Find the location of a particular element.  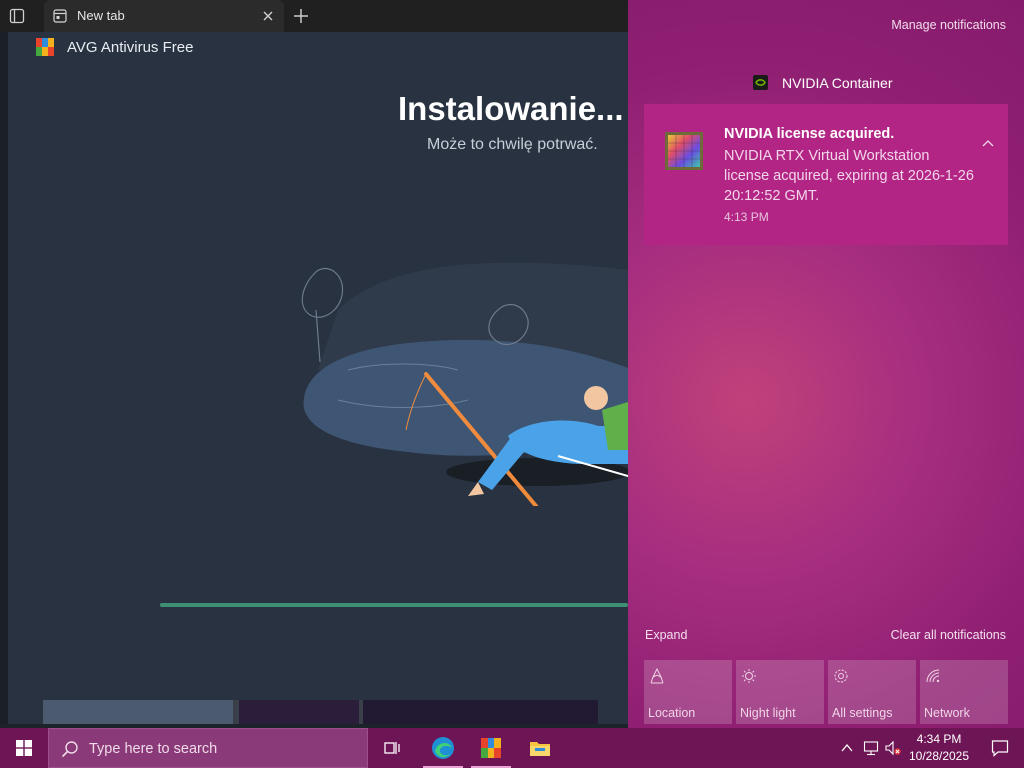

task-view-button is located at coordinates (392, 748).